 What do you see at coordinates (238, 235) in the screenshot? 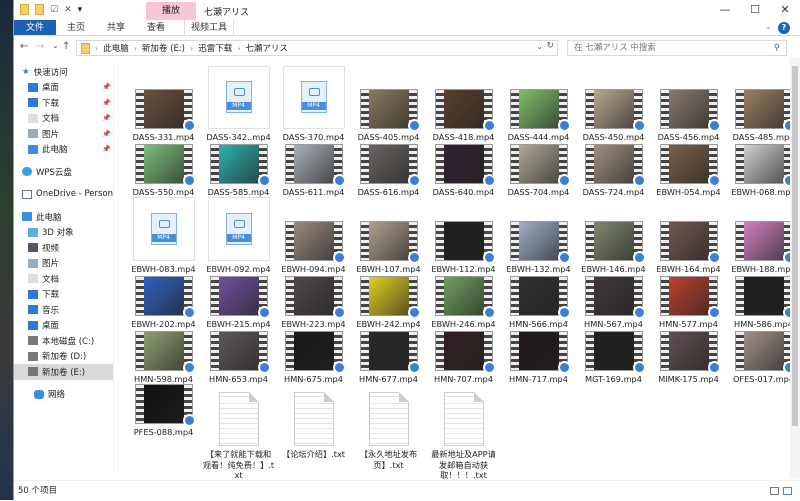
I see `file-item: MP4 EBWH-092.mp4` at bounding box center [238, 235].